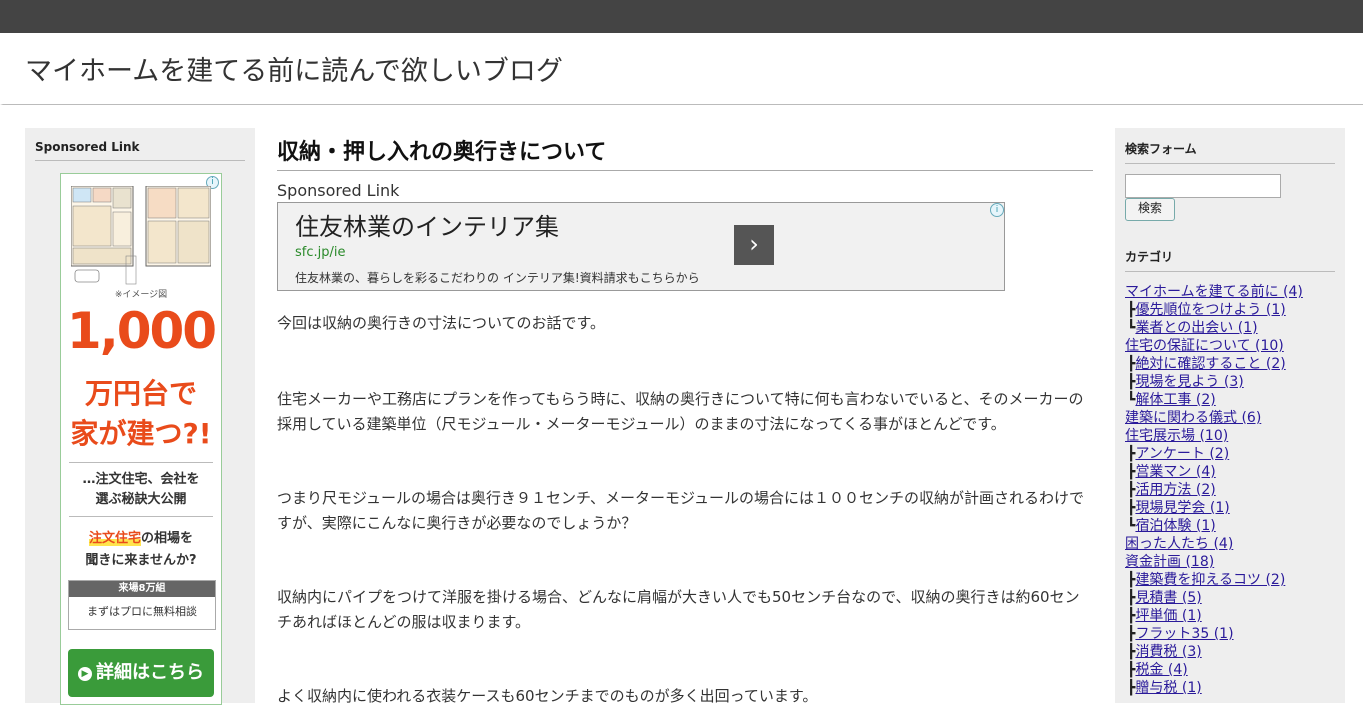 This screenshot has width=1363, height=709. I want to click on ad-headline-line2: 家が建つ?!, so click(141, 433).